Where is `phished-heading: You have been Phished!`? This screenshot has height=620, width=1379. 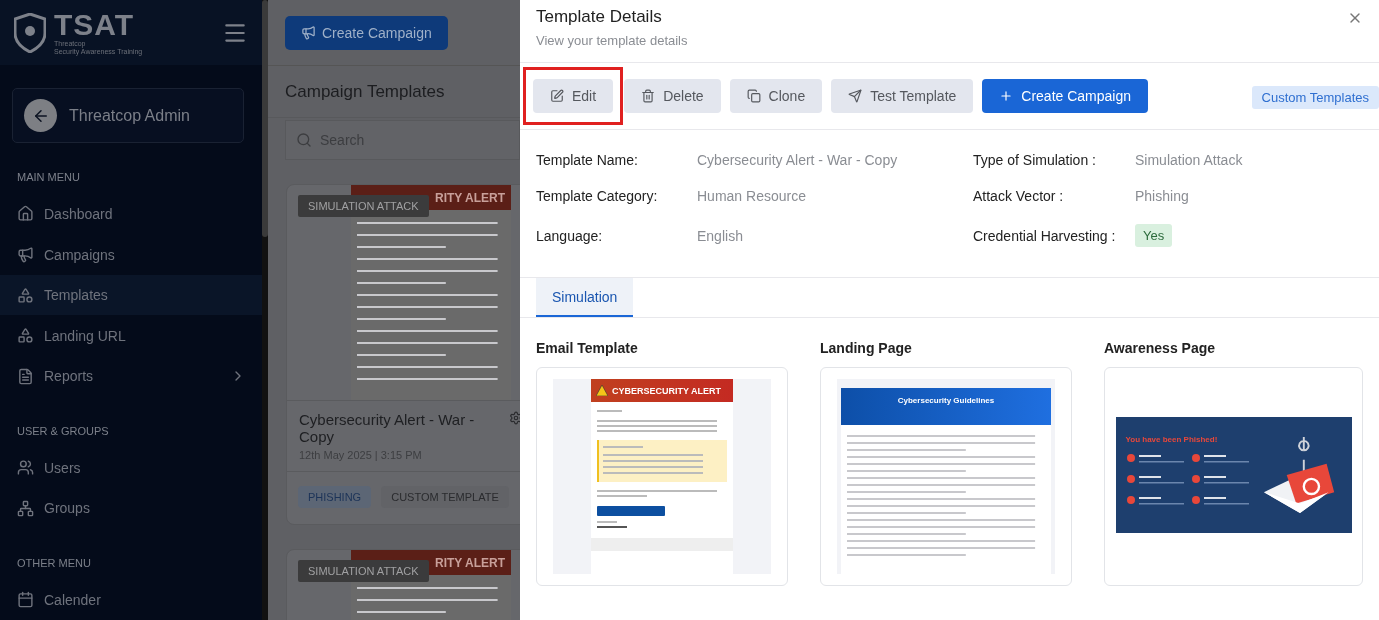
phished-heading: You have been Phished! is located at coordinates (1172, 439).